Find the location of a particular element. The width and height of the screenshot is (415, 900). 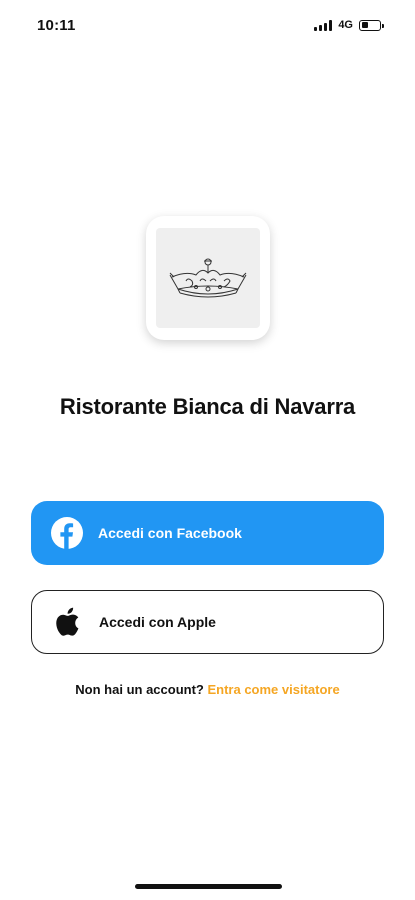

facebook-button-label: Accedi con Facebook is located at coordinates (170, 533).